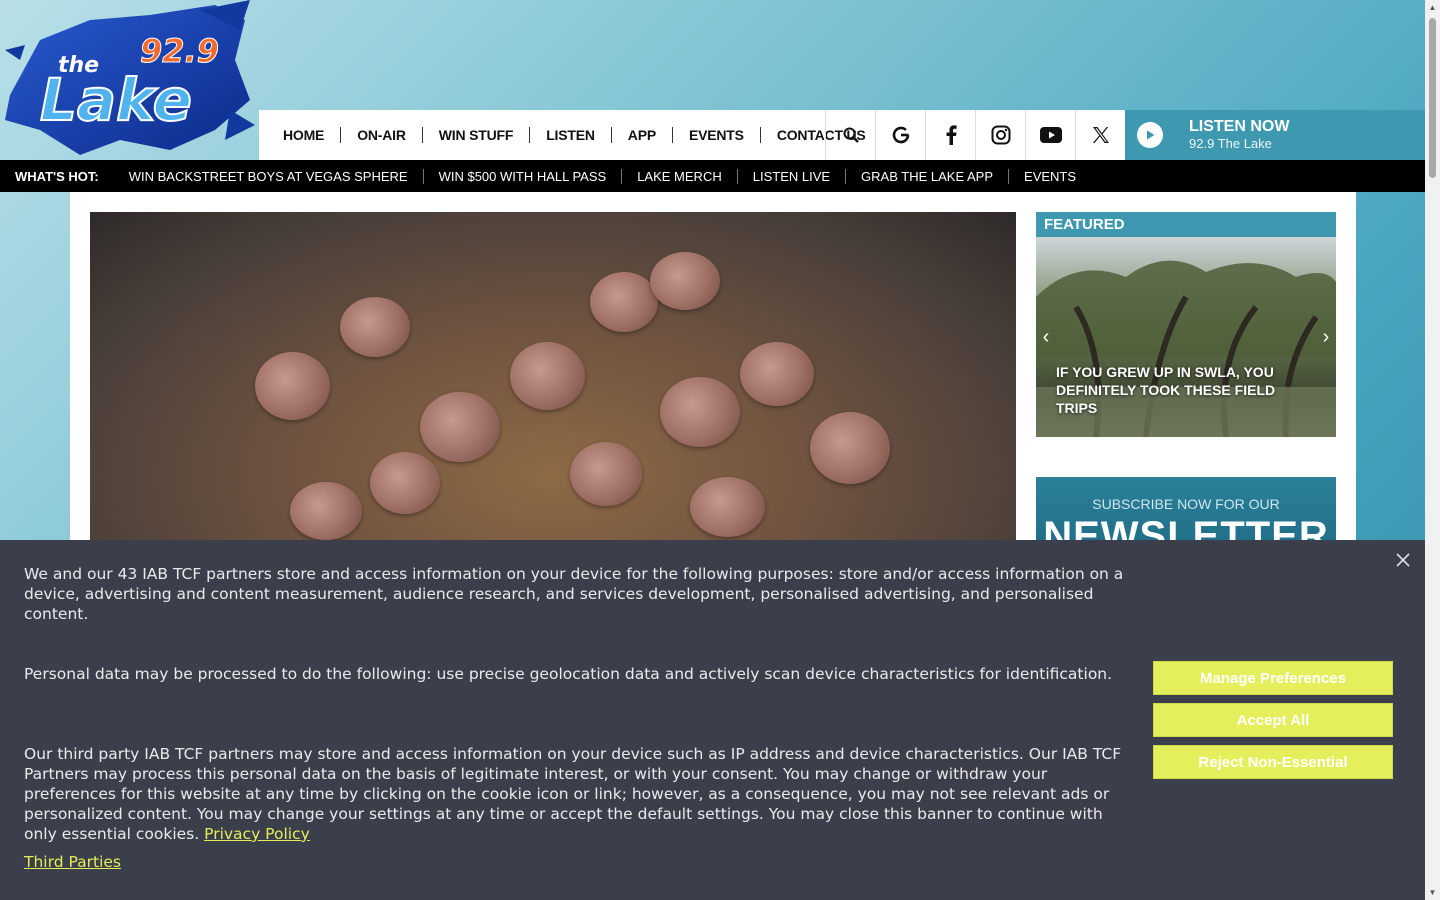 This screenshot has width=1440, height=900. I want to click on station-logo: the 92.9 Lake, so click(129, 80).